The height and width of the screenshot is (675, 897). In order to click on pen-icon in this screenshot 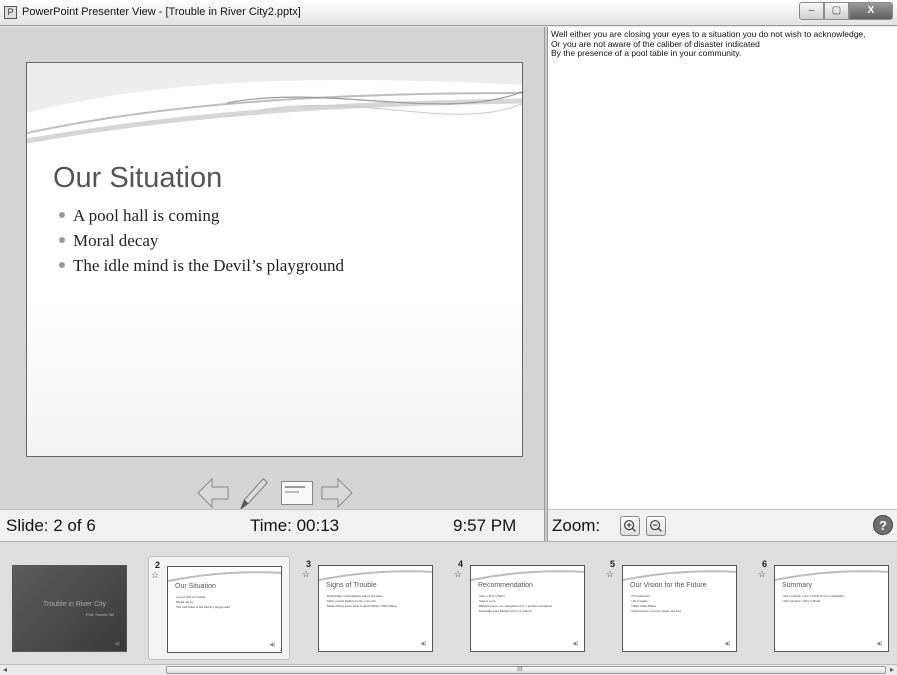, I will do `click(253, 493)`.